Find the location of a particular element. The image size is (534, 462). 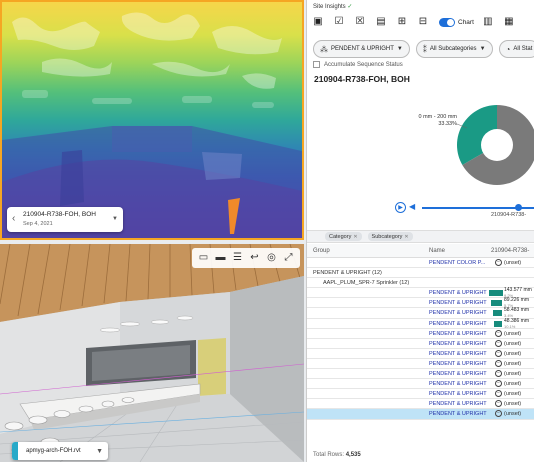

version-selector: ‹ 210904-R738-FOH, BOH Sep 4, 2021 ▼ is located at coordinates (65, 219).